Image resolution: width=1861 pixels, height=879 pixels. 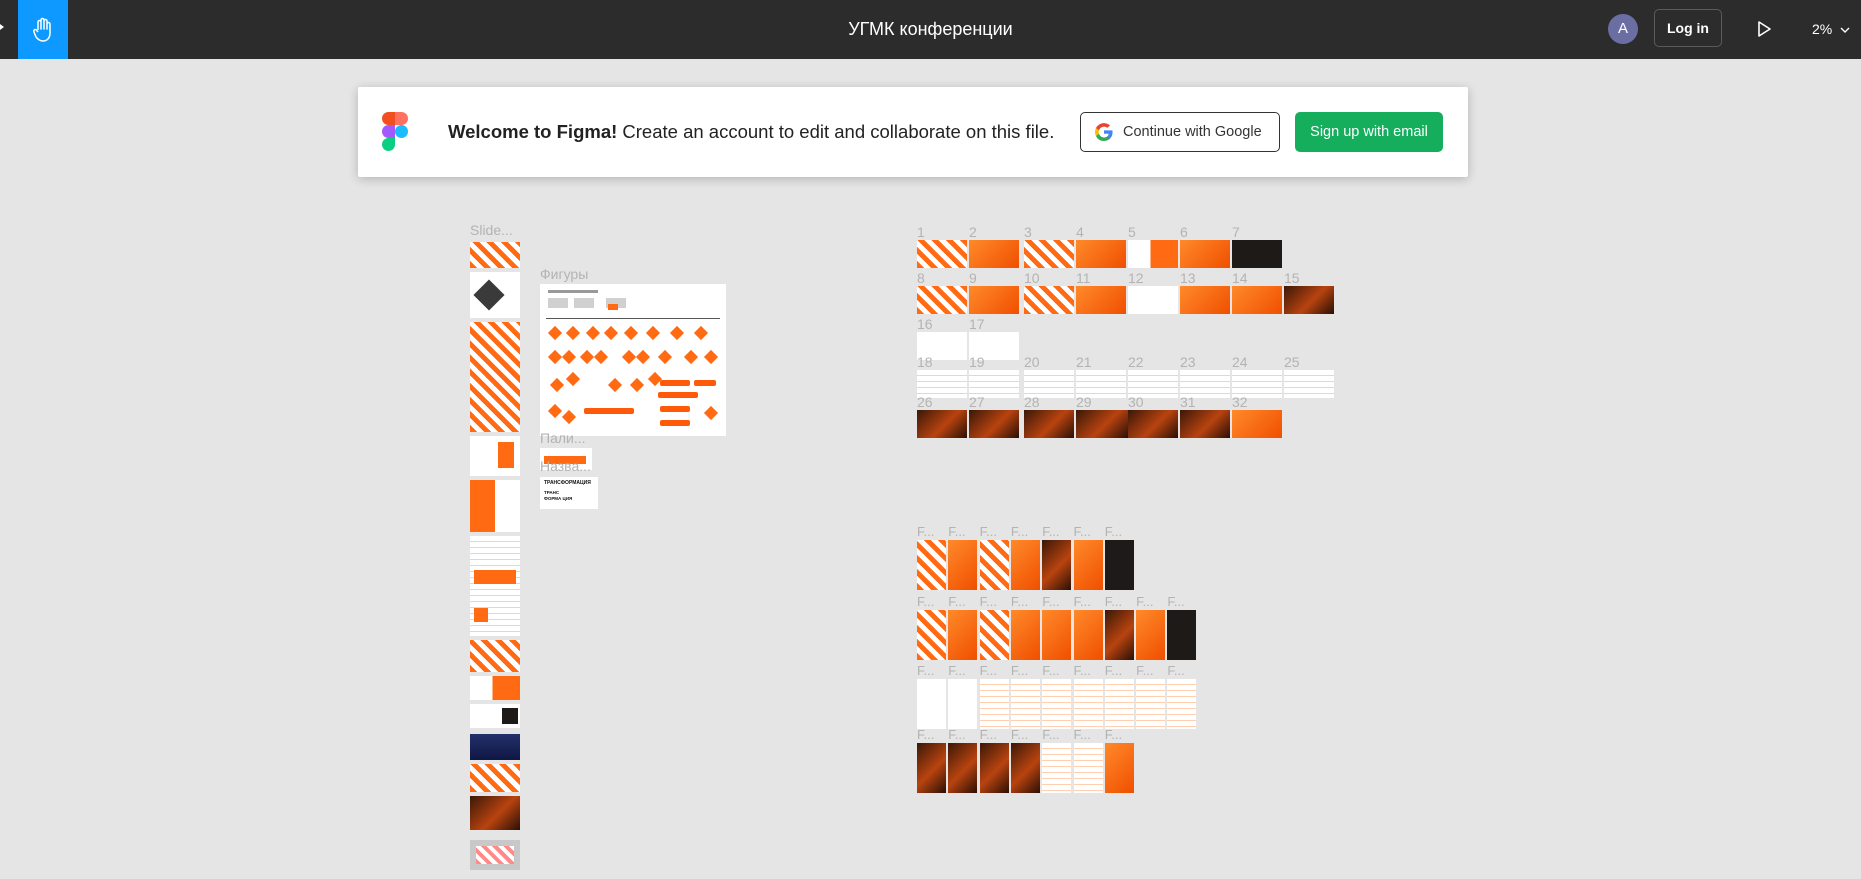 What do you see at coordinates (1623, 29) in the screenshot?
I see `user-avatar: A` at bounding box center [1623, 29].